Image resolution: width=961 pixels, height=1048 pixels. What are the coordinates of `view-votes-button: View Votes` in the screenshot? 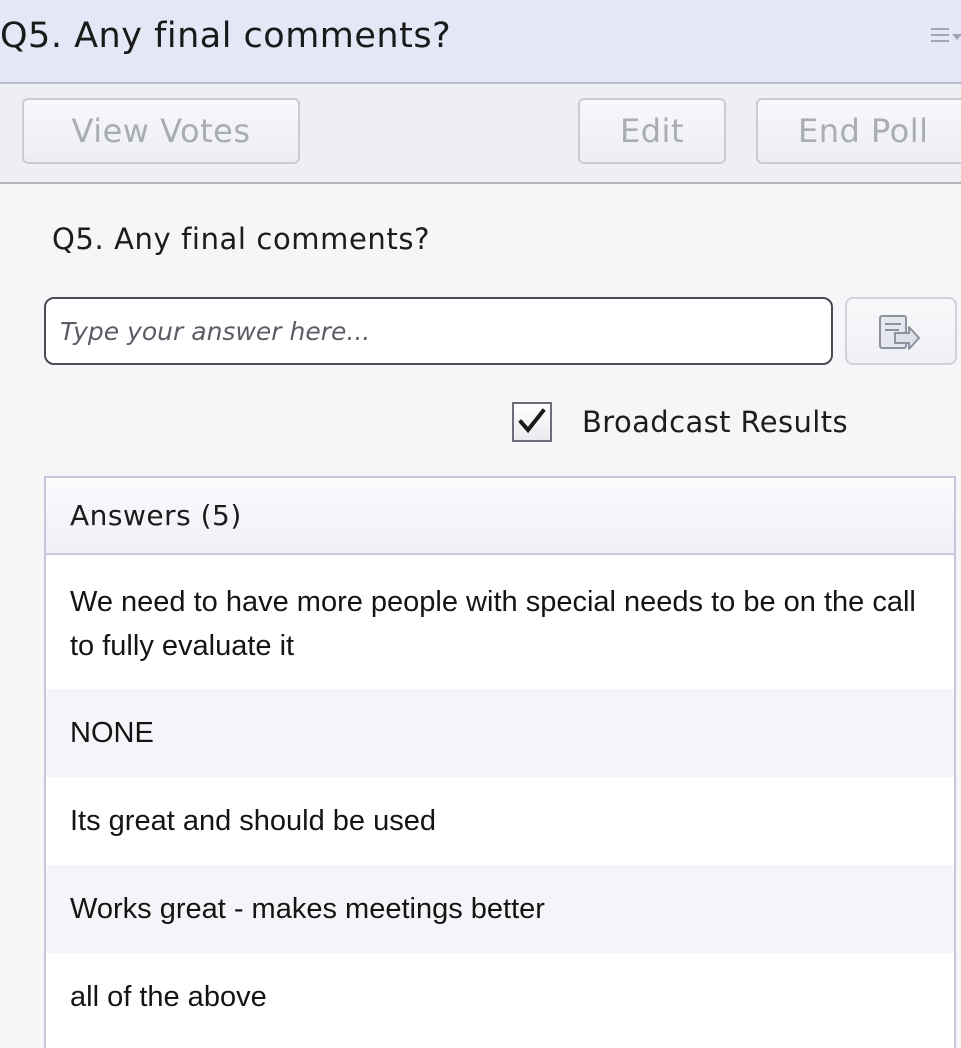 It's located at (161, 131).